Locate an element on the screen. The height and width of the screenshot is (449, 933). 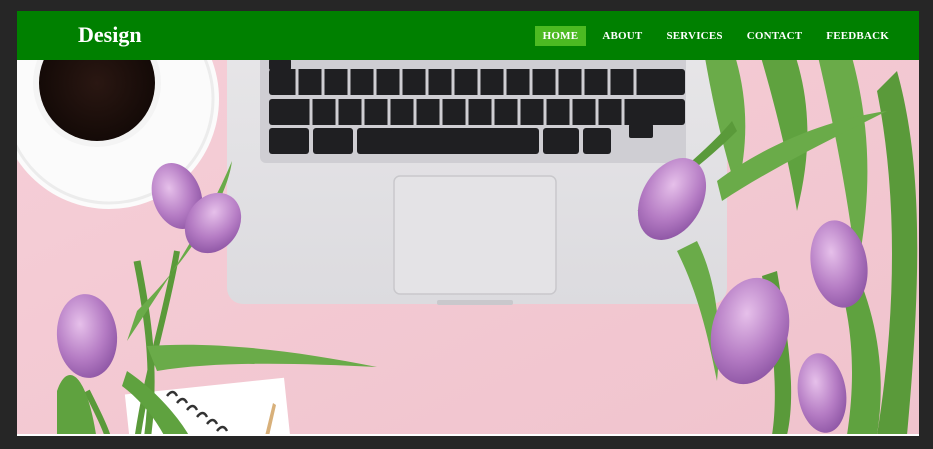
nav-services-link: SERVICES is located at coordinates (694, 36).